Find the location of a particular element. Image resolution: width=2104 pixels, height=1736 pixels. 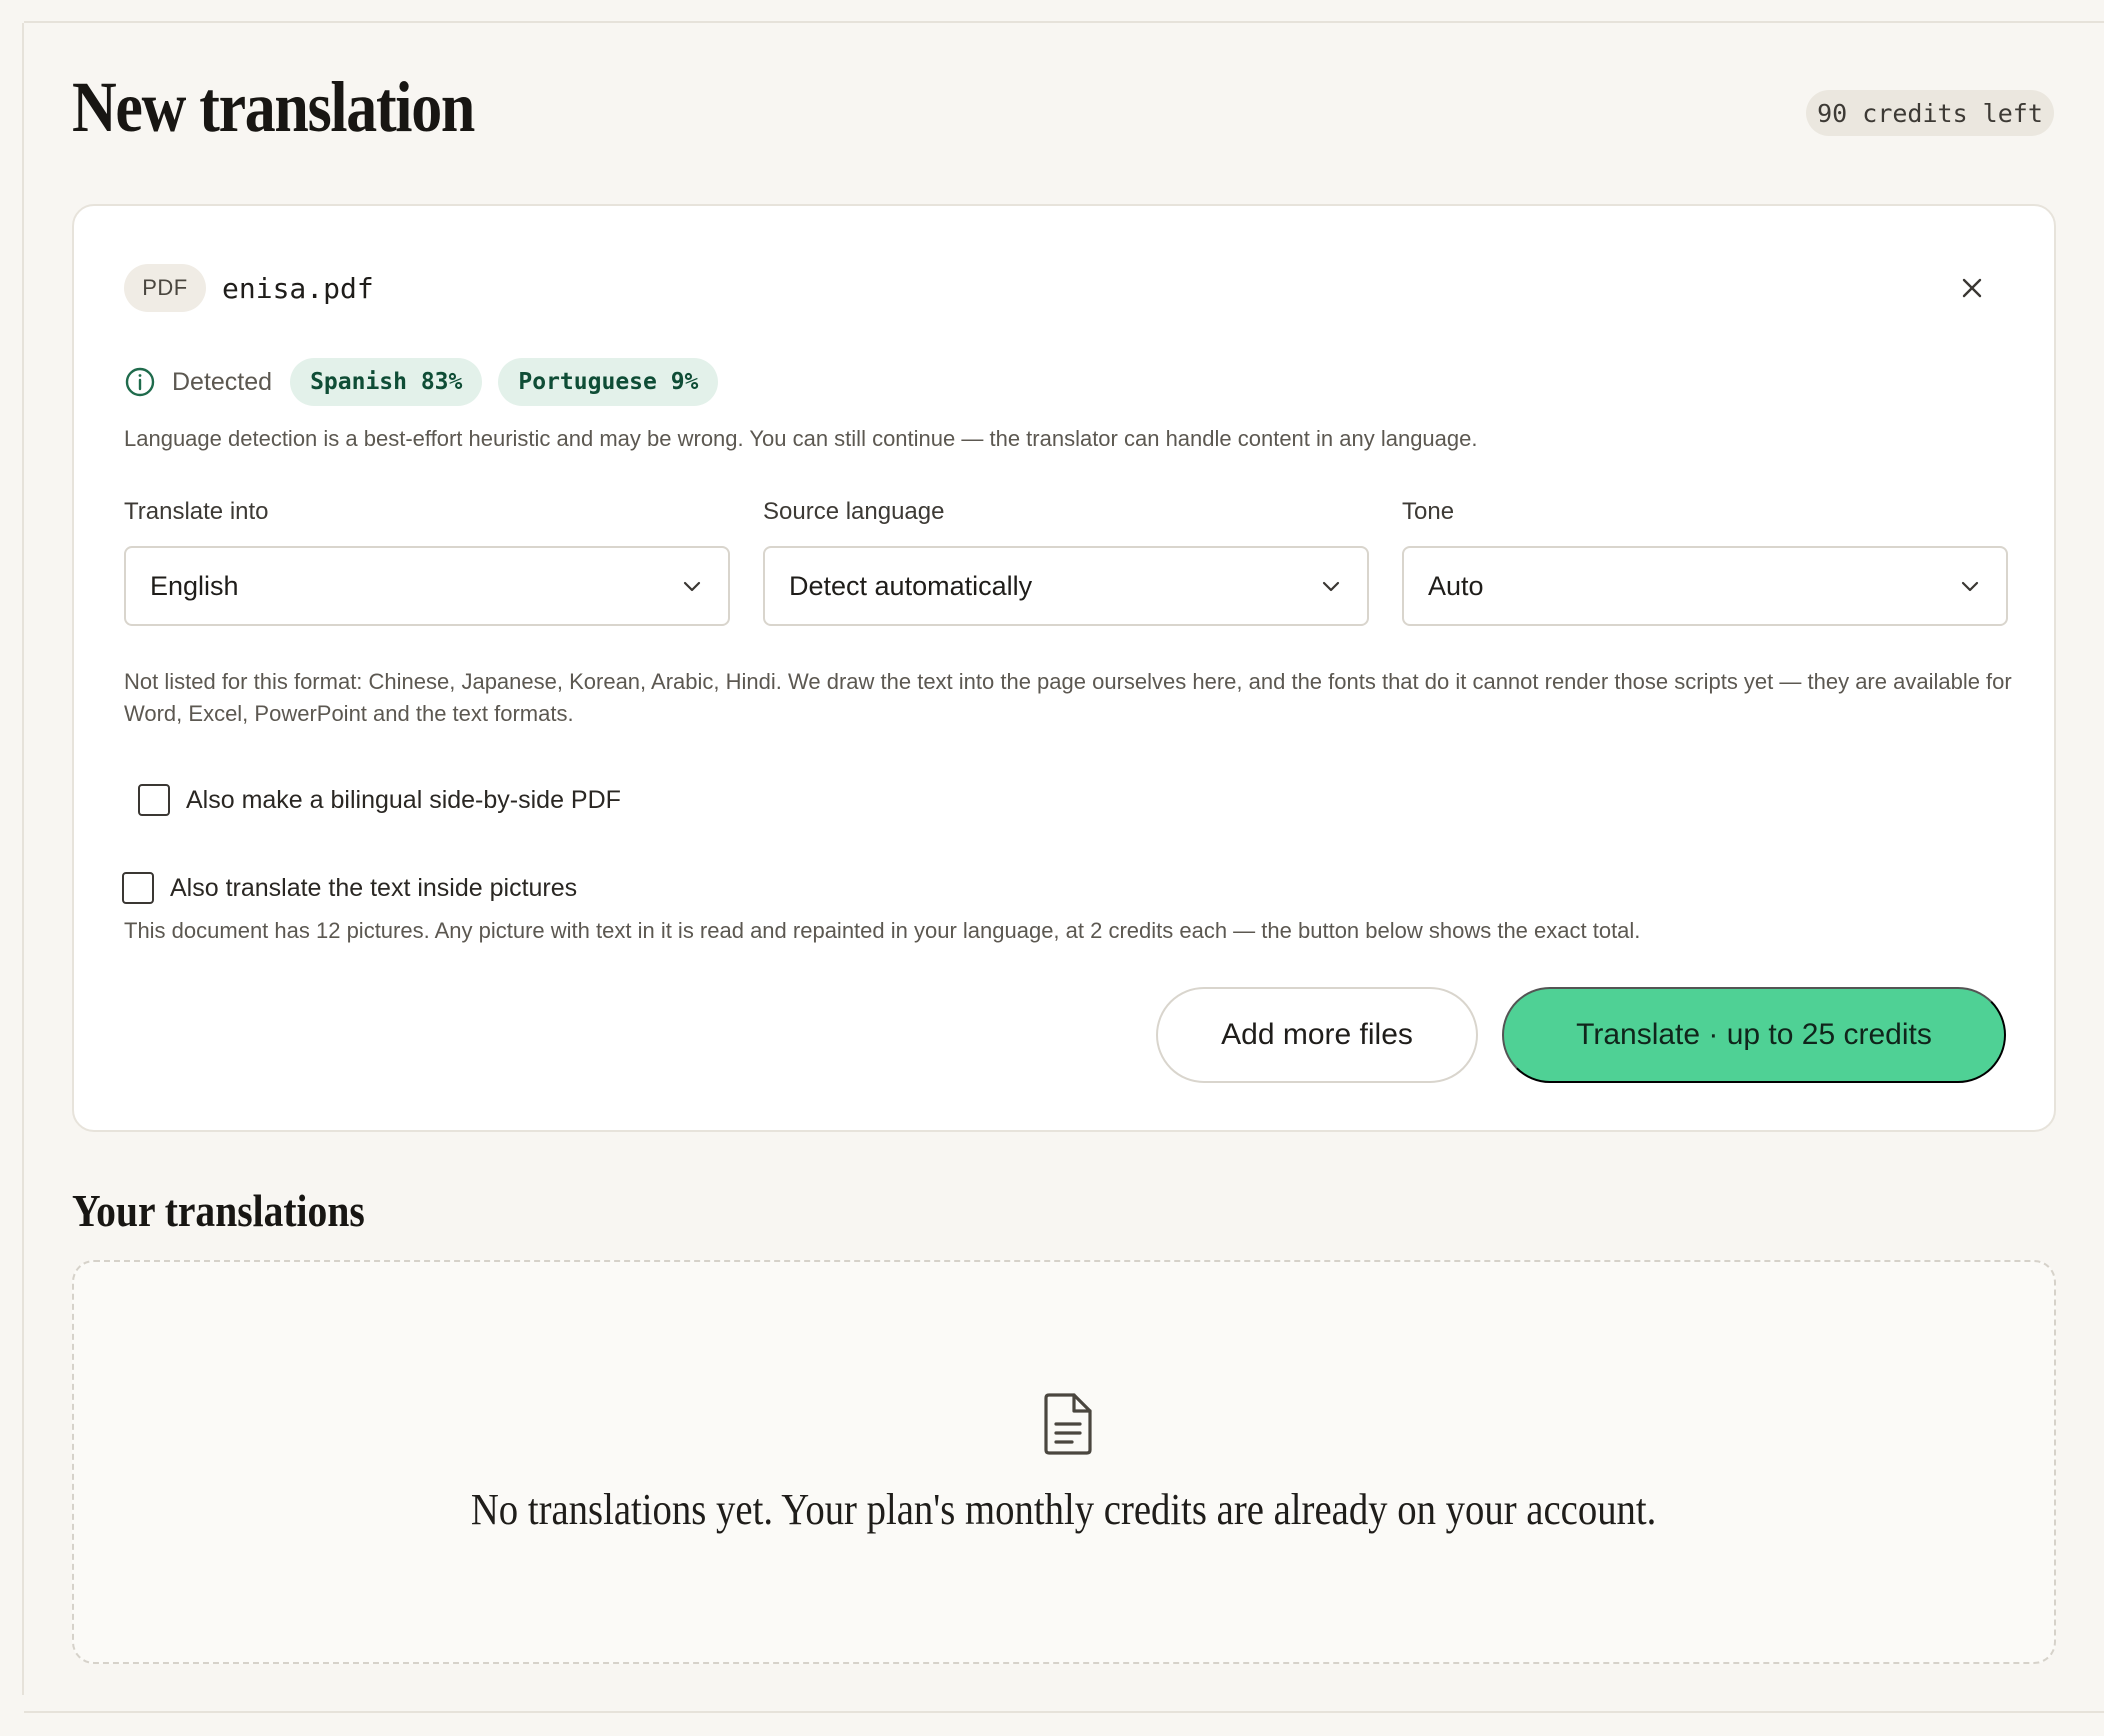

add-more-files-button: Add more files is located at coordinates (1317, 1035).